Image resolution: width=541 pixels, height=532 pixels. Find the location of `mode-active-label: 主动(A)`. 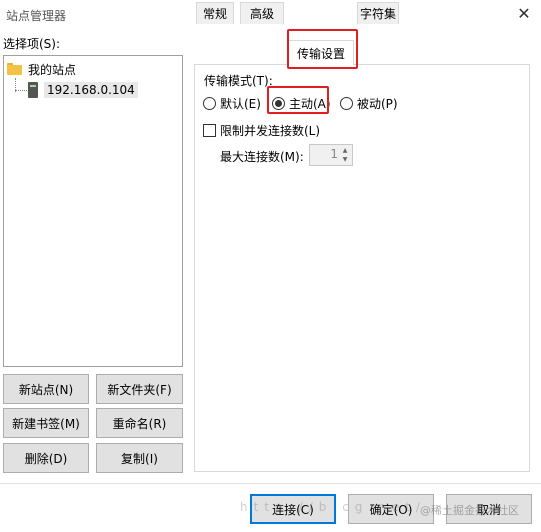

mode-active-label: 主动(A) is located at coordinates (310, 104).